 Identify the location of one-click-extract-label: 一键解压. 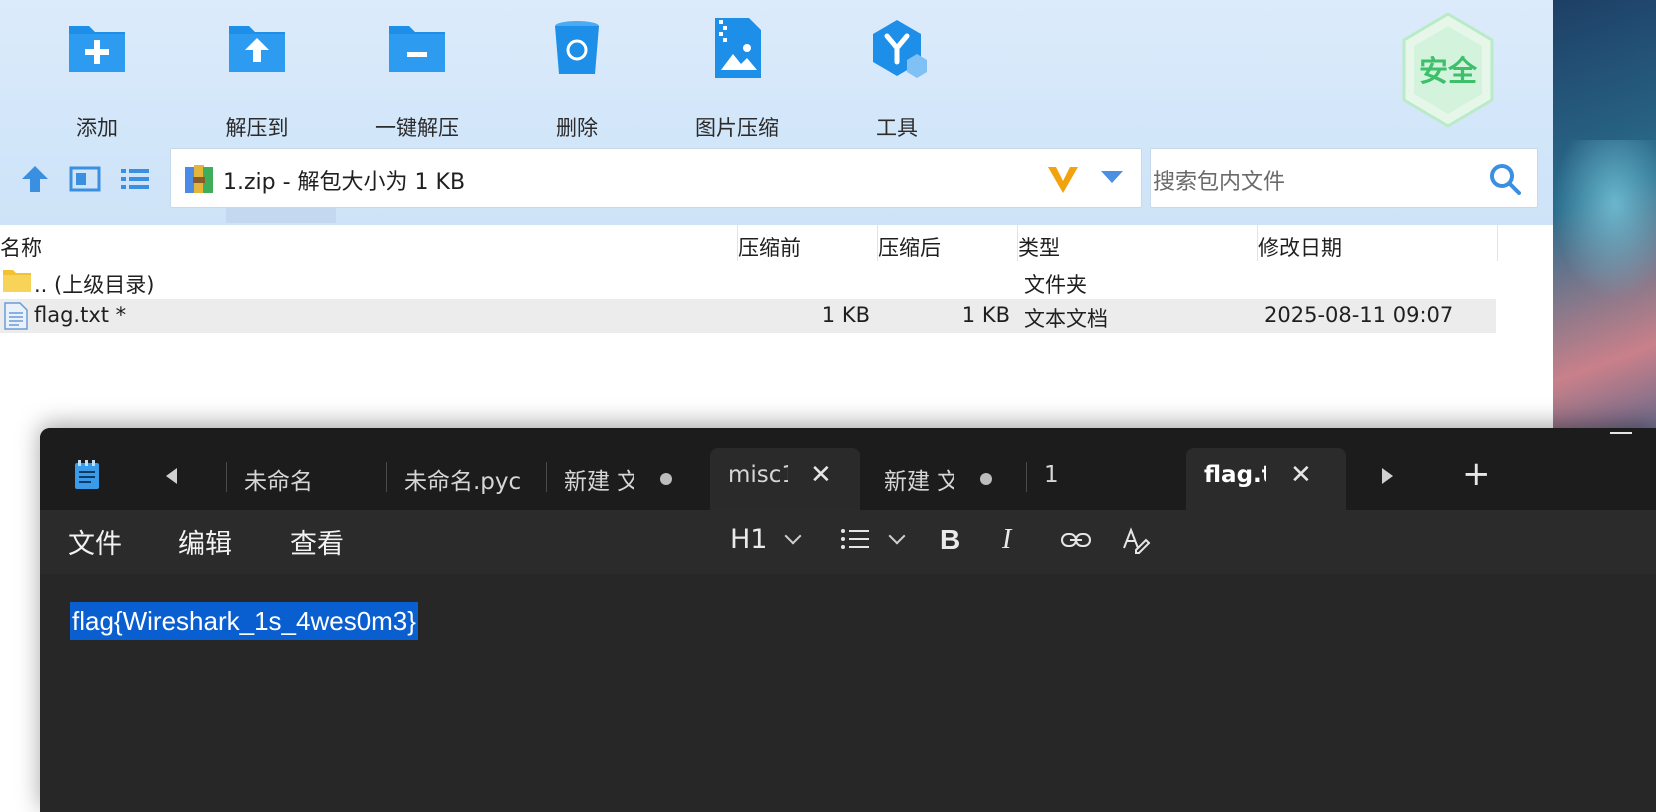
(417, 128).